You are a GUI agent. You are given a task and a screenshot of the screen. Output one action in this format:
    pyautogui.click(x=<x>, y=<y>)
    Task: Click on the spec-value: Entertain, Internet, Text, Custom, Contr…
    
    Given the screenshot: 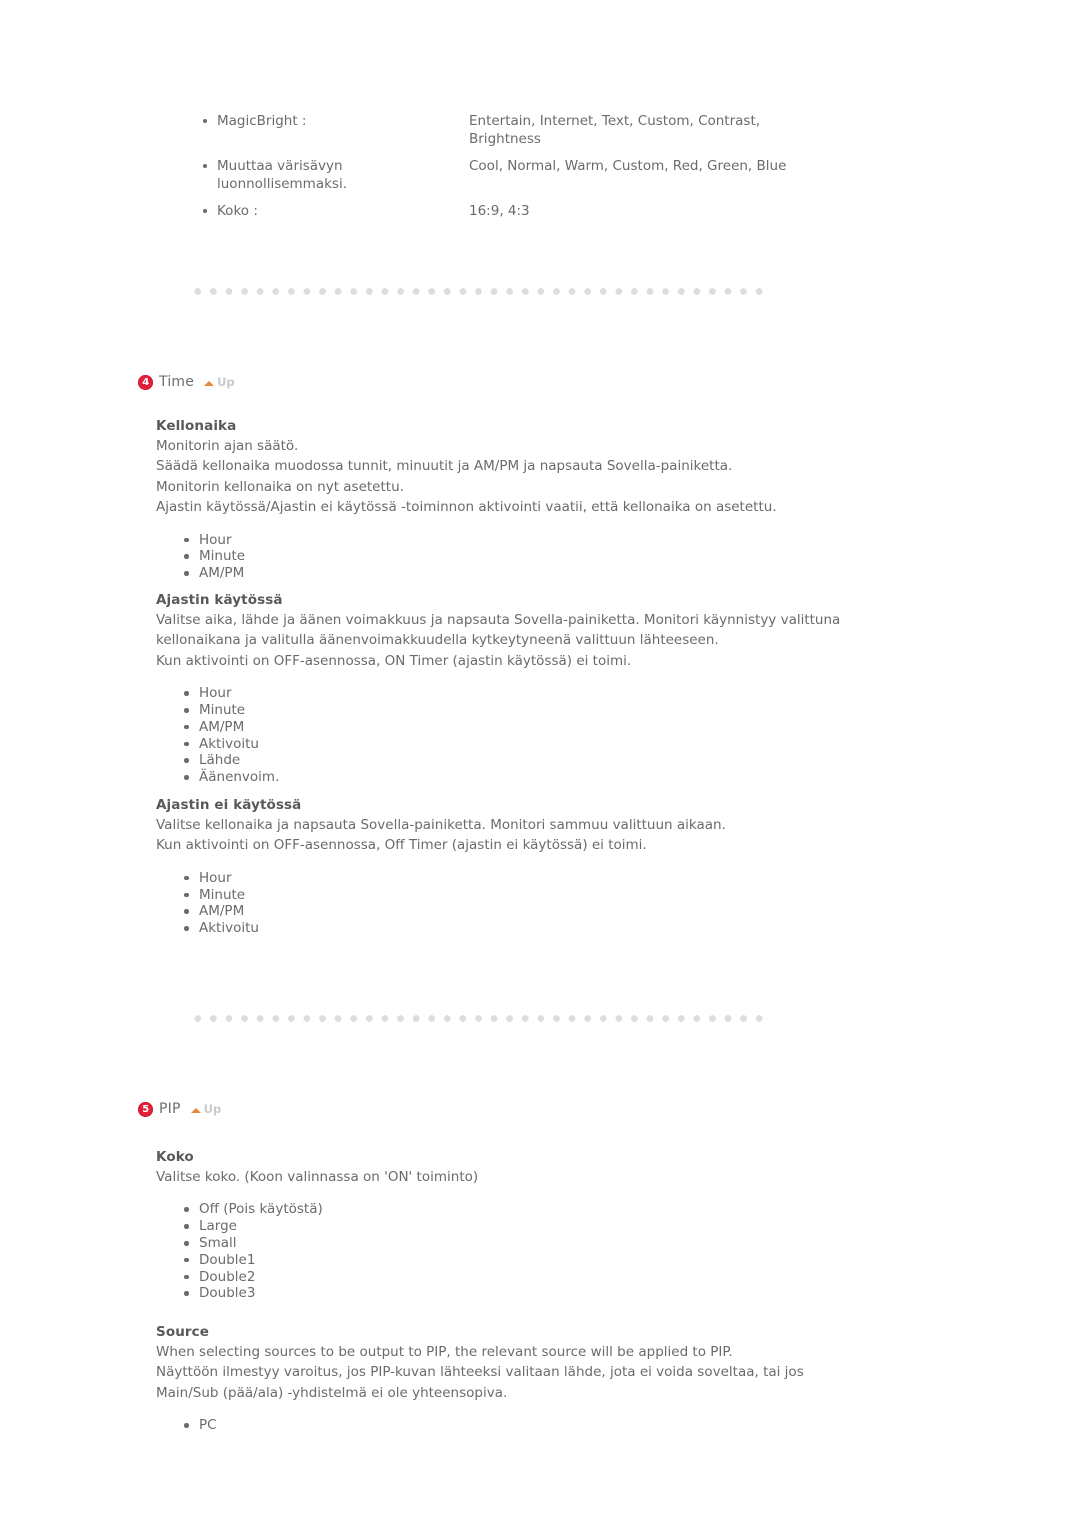 What is the action you would take?
    pyautogui.click(x=615, y=130)
    